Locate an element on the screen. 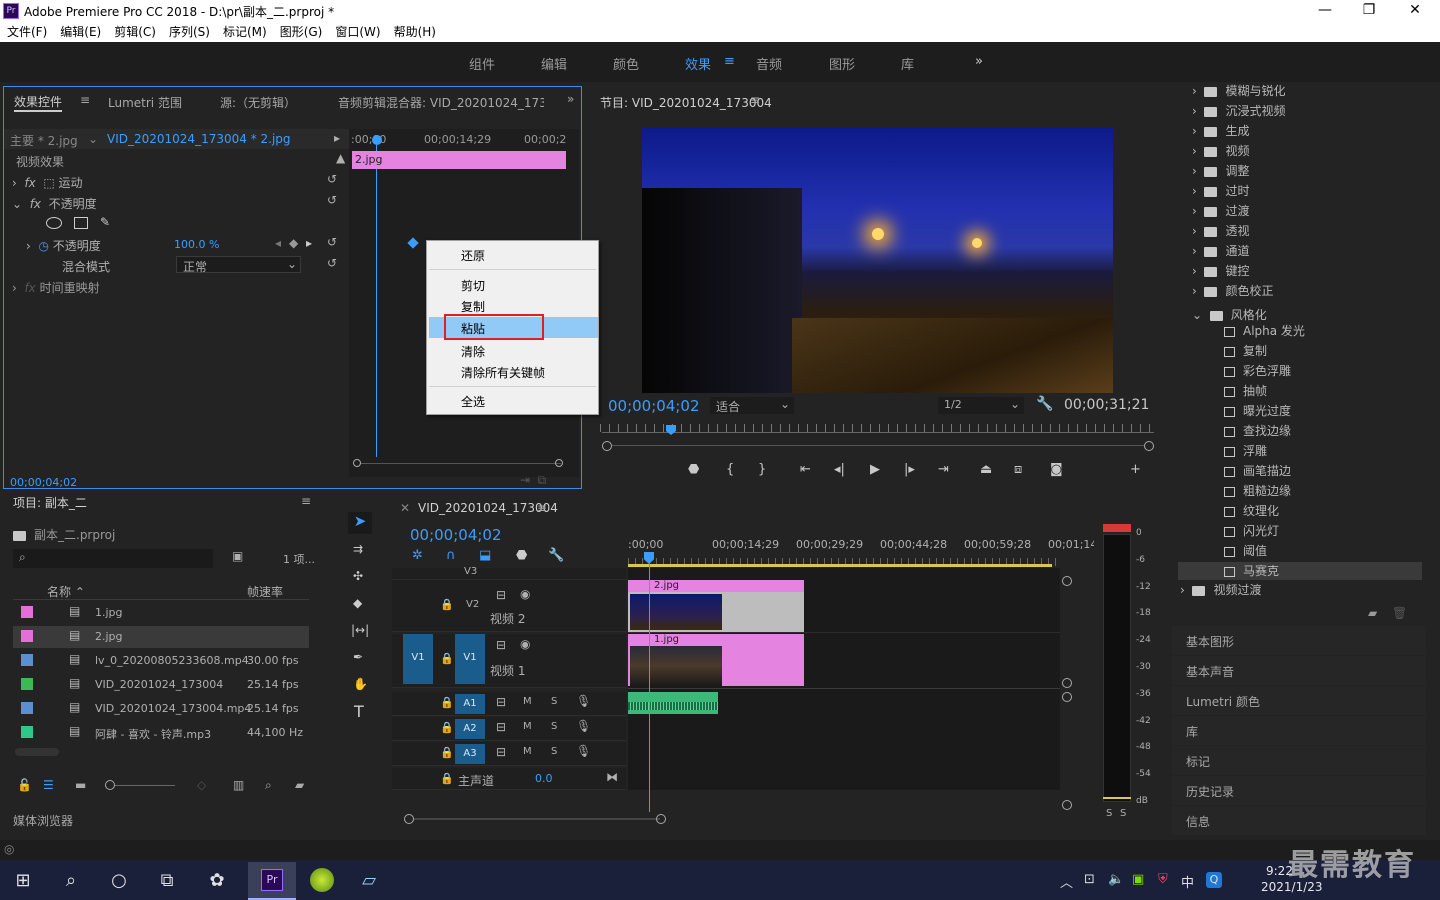  solo-button: S is located at coordinates (554, 751).